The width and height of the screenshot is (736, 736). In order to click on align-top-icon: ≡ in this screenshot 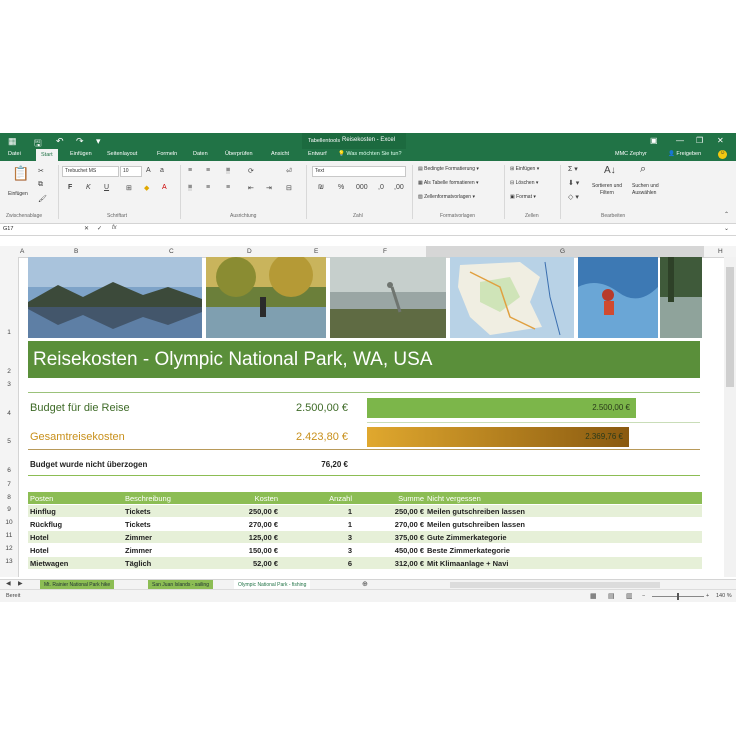, I will do `click(190, 170)`.